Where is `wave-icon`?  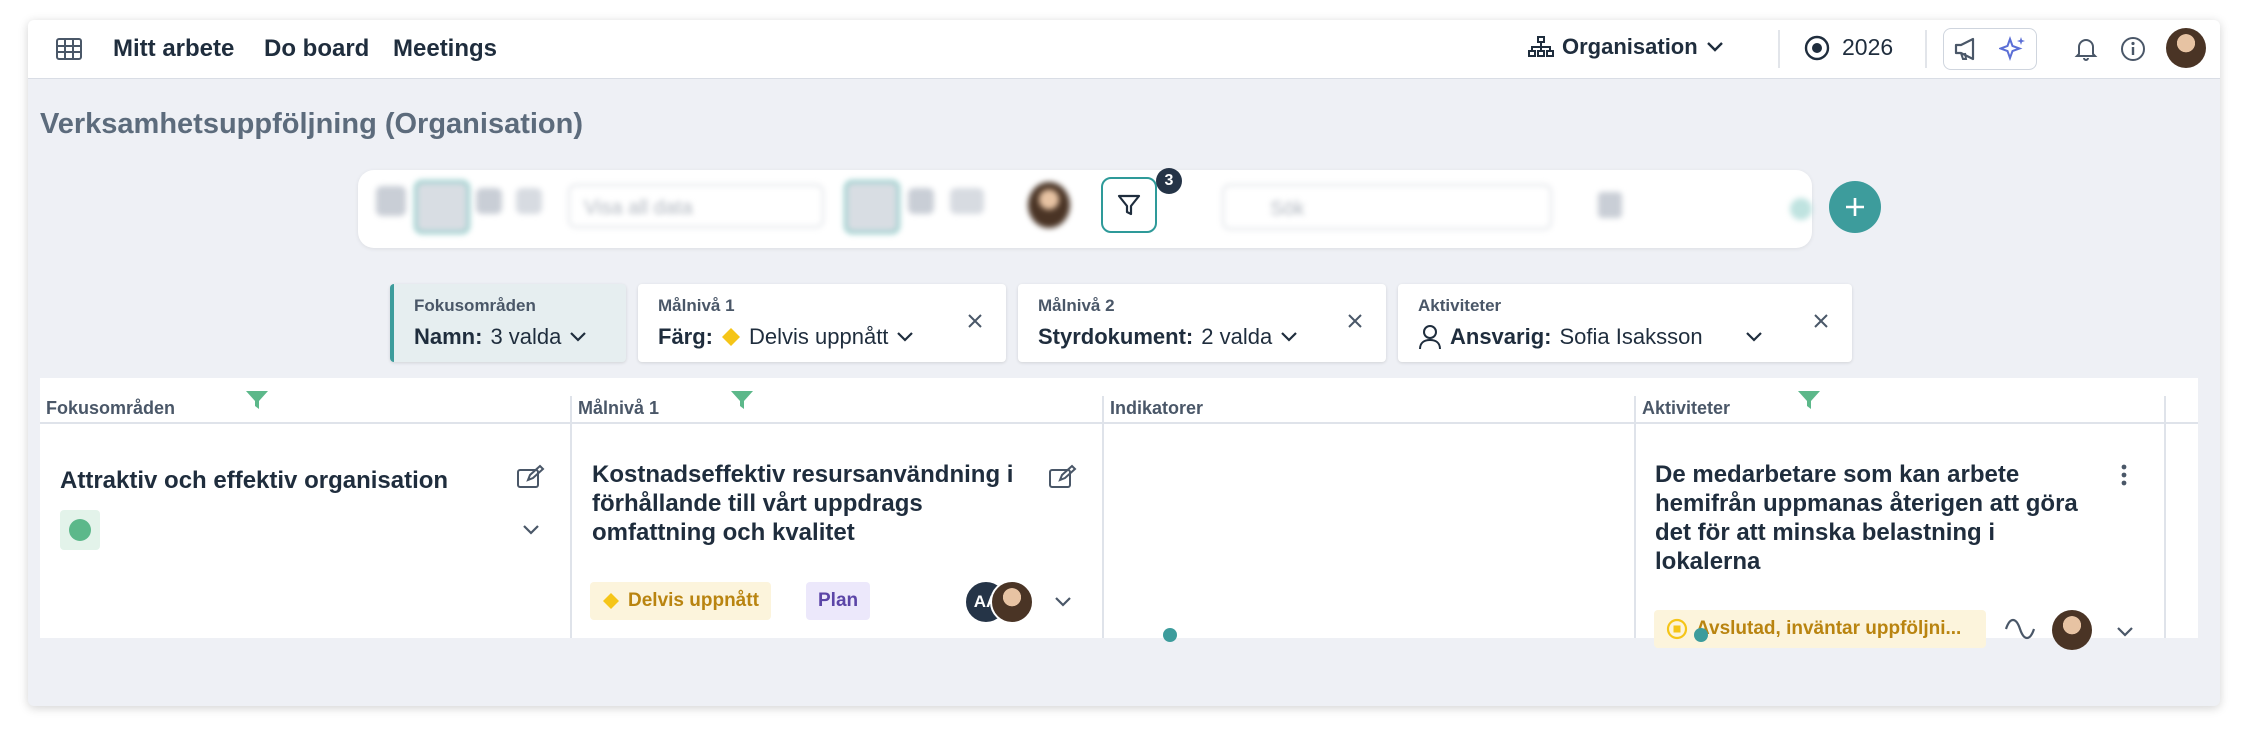 wave-icon is located at coordinates (2020, 629).